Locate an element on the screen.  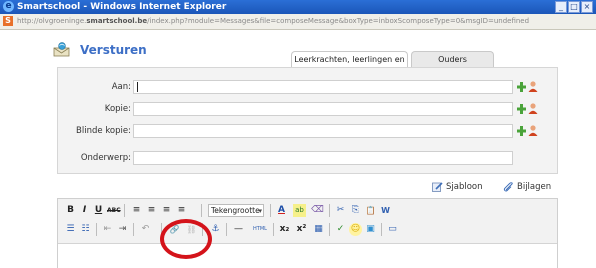
text-caret is located at coordinates (137, 87).